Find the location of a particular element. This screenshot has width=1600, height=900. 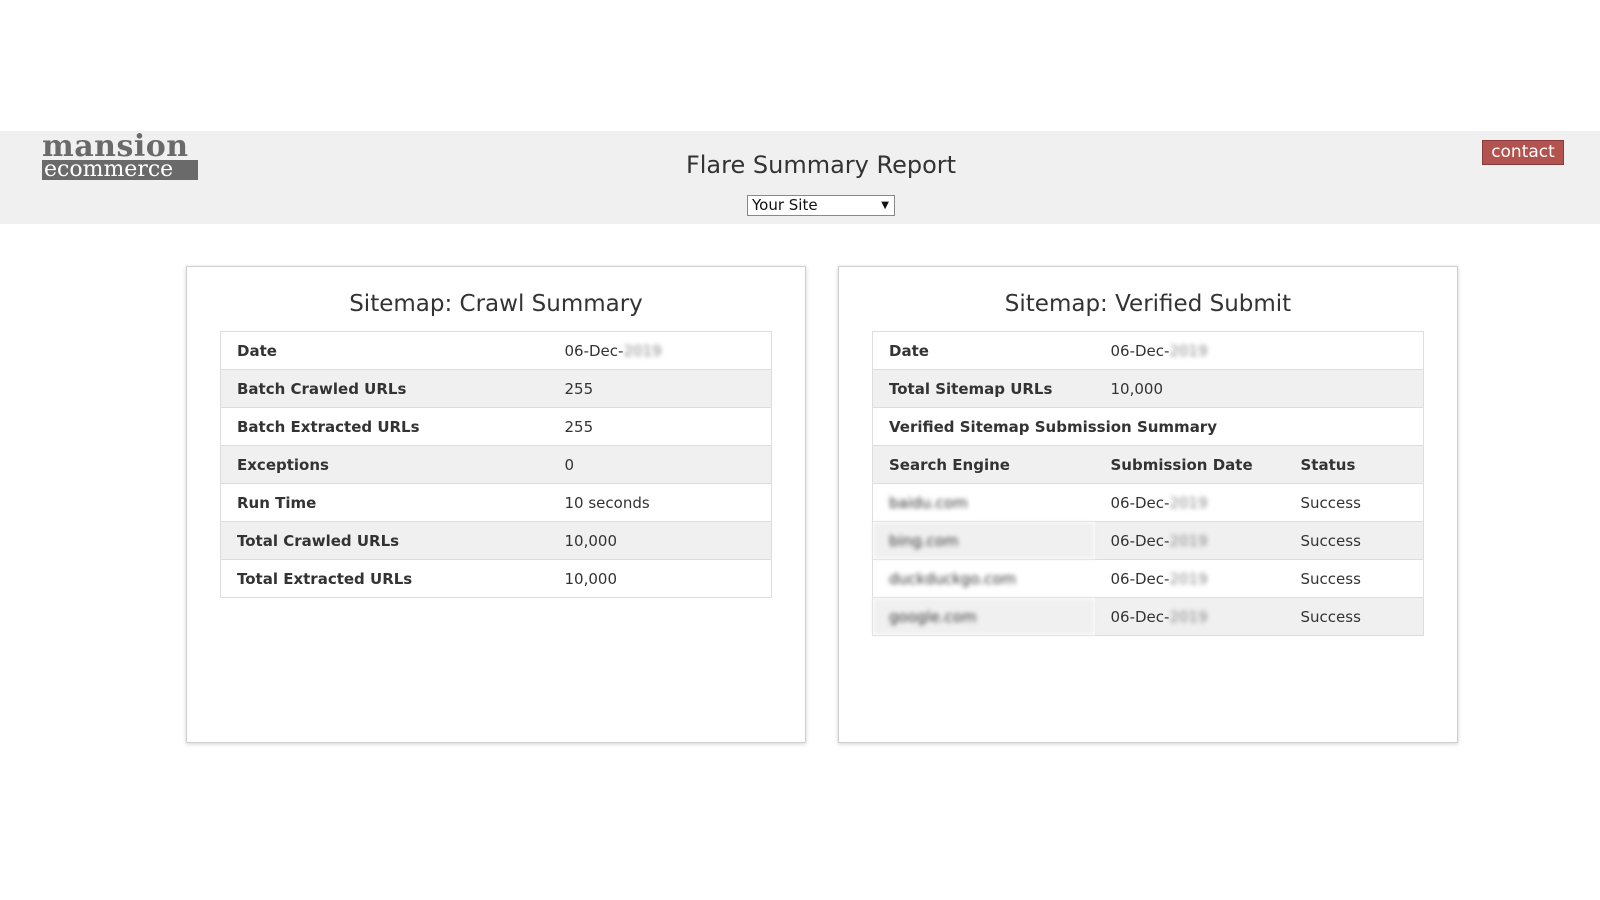

crawl-summary-title: Sitemap: Crawl Summary is located at coordinates (496, 304).